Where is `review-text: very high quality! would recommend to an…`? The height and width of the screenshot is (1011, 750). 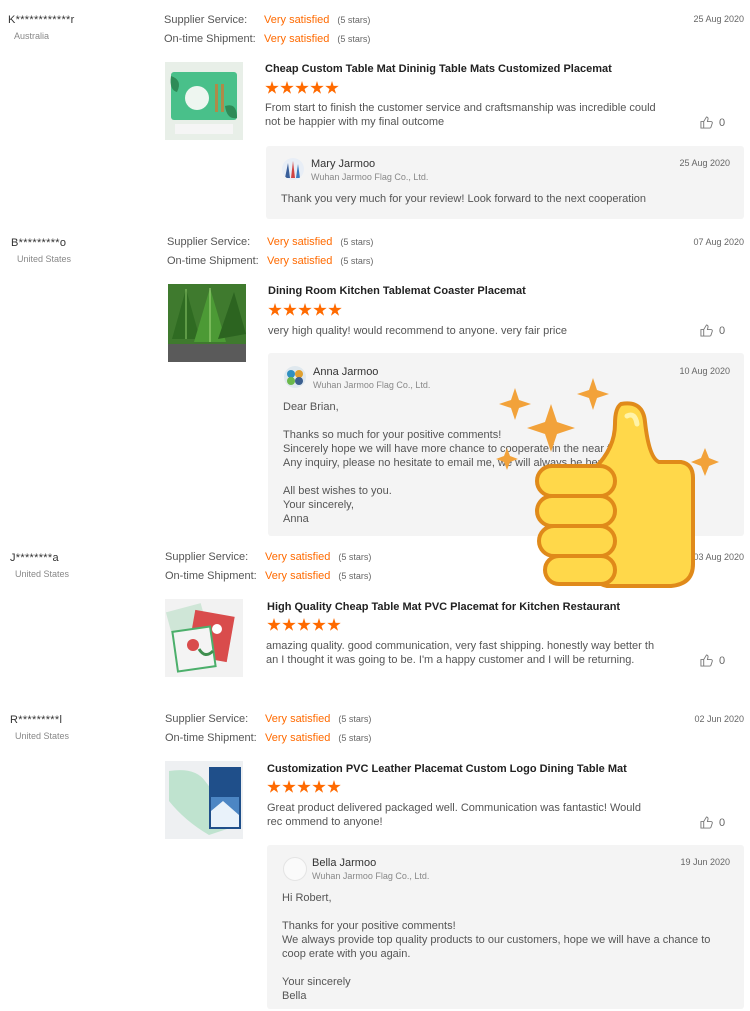
review-text: very high quality! would recommend to an… is located at coordinates (417, 331).